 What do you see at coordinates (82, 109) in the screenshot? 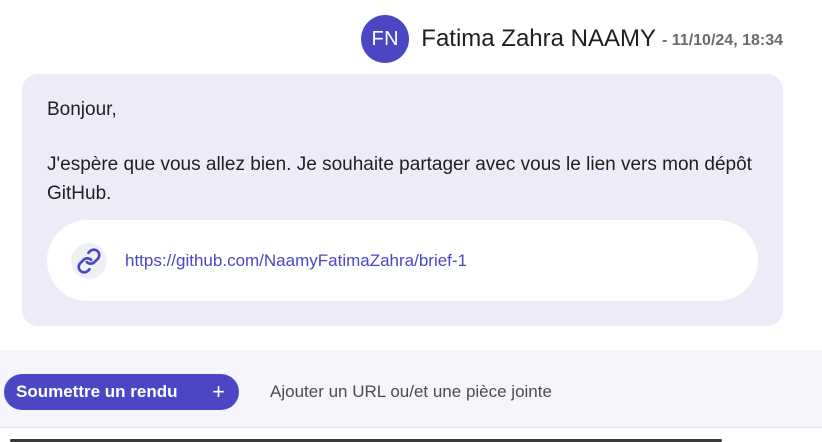
I see `message-greeting: Bonjour,` at bounding box center [82, 109].